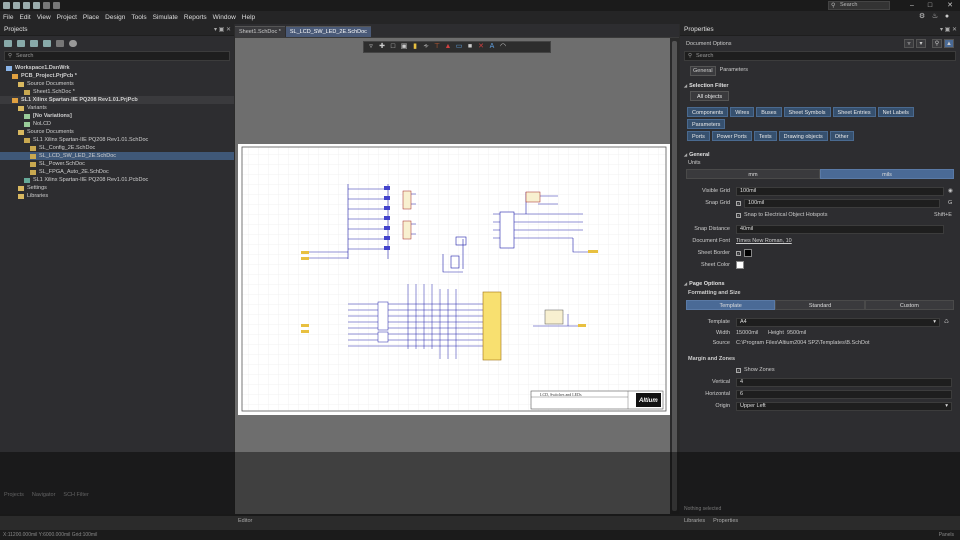 The width and height of the screenshot is (960, 540). Describe the element at coordinates (115, 17) in the screenshot. I see `menu-design: Design` at that location.